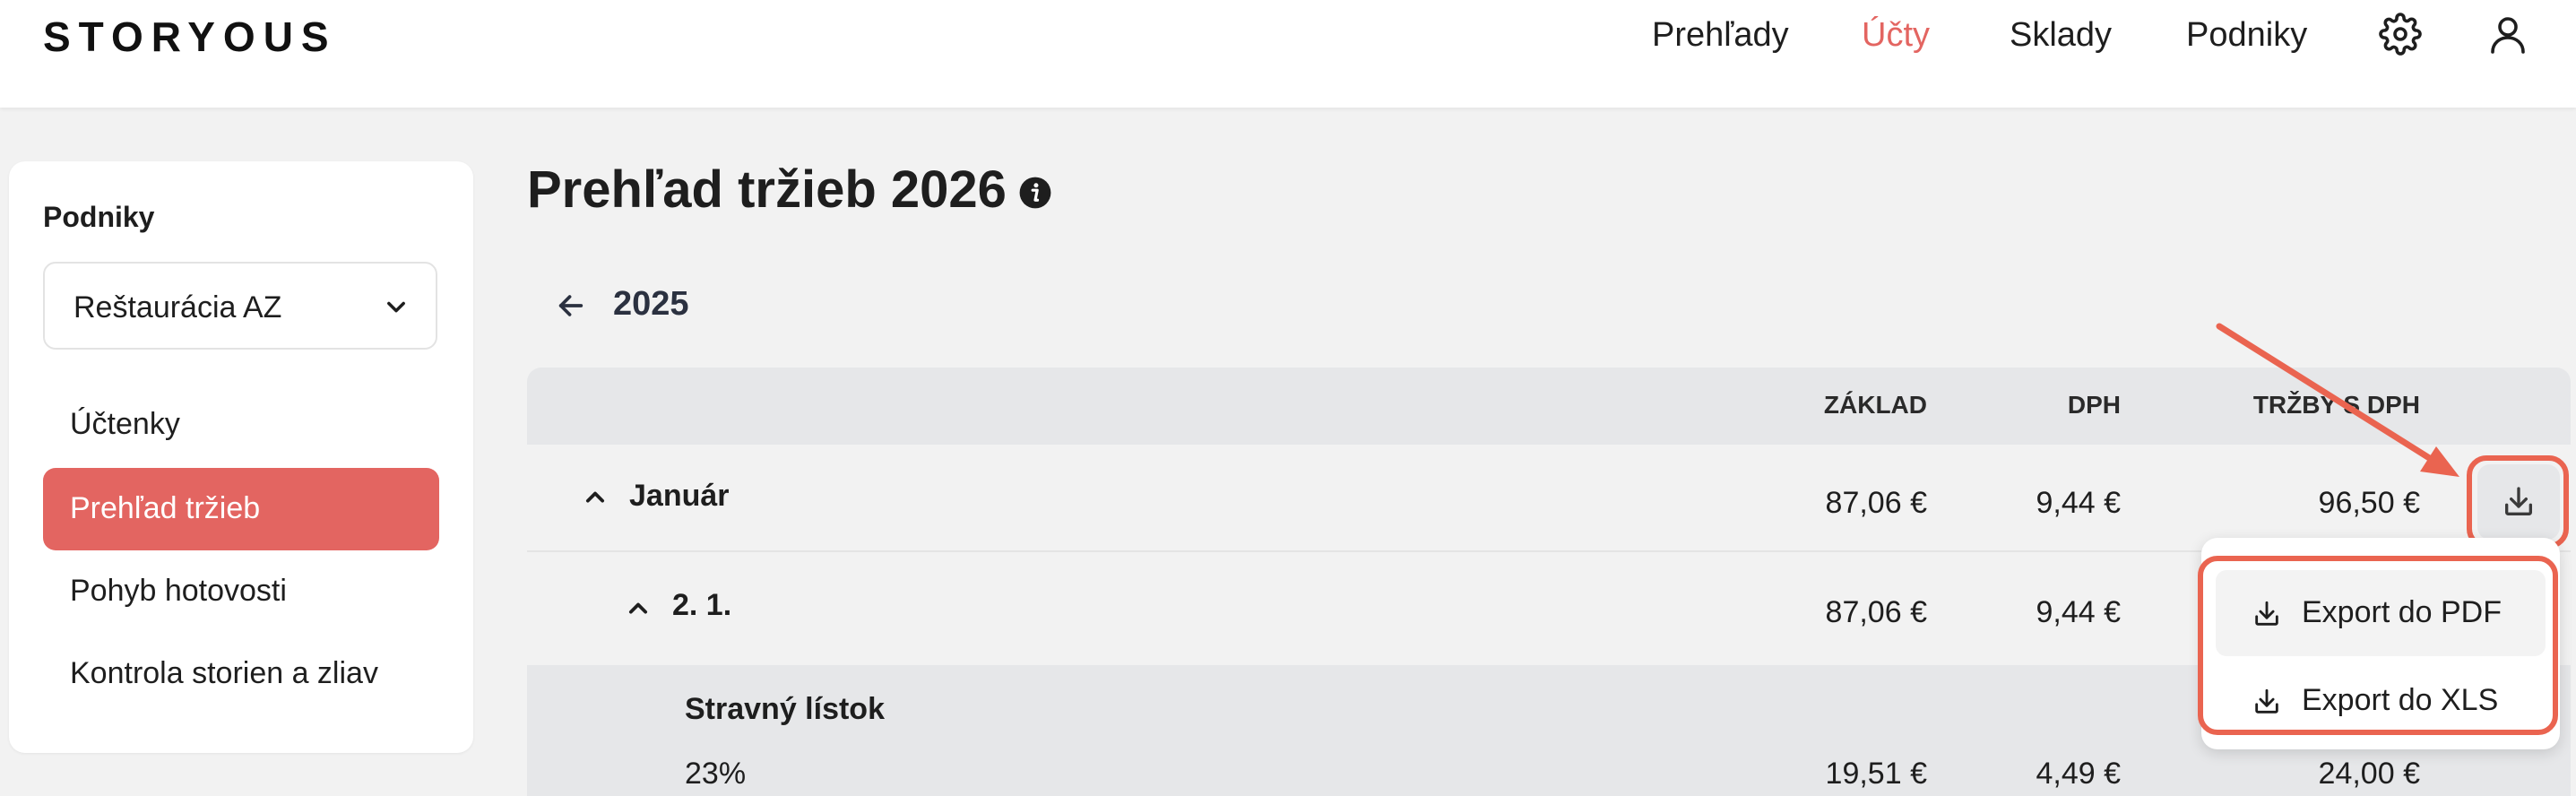  What do you see at coordinates (1720, 35) in the screenshot?
I see `nav-prehlady: Prehľady` at bounding box center [1720, 35].